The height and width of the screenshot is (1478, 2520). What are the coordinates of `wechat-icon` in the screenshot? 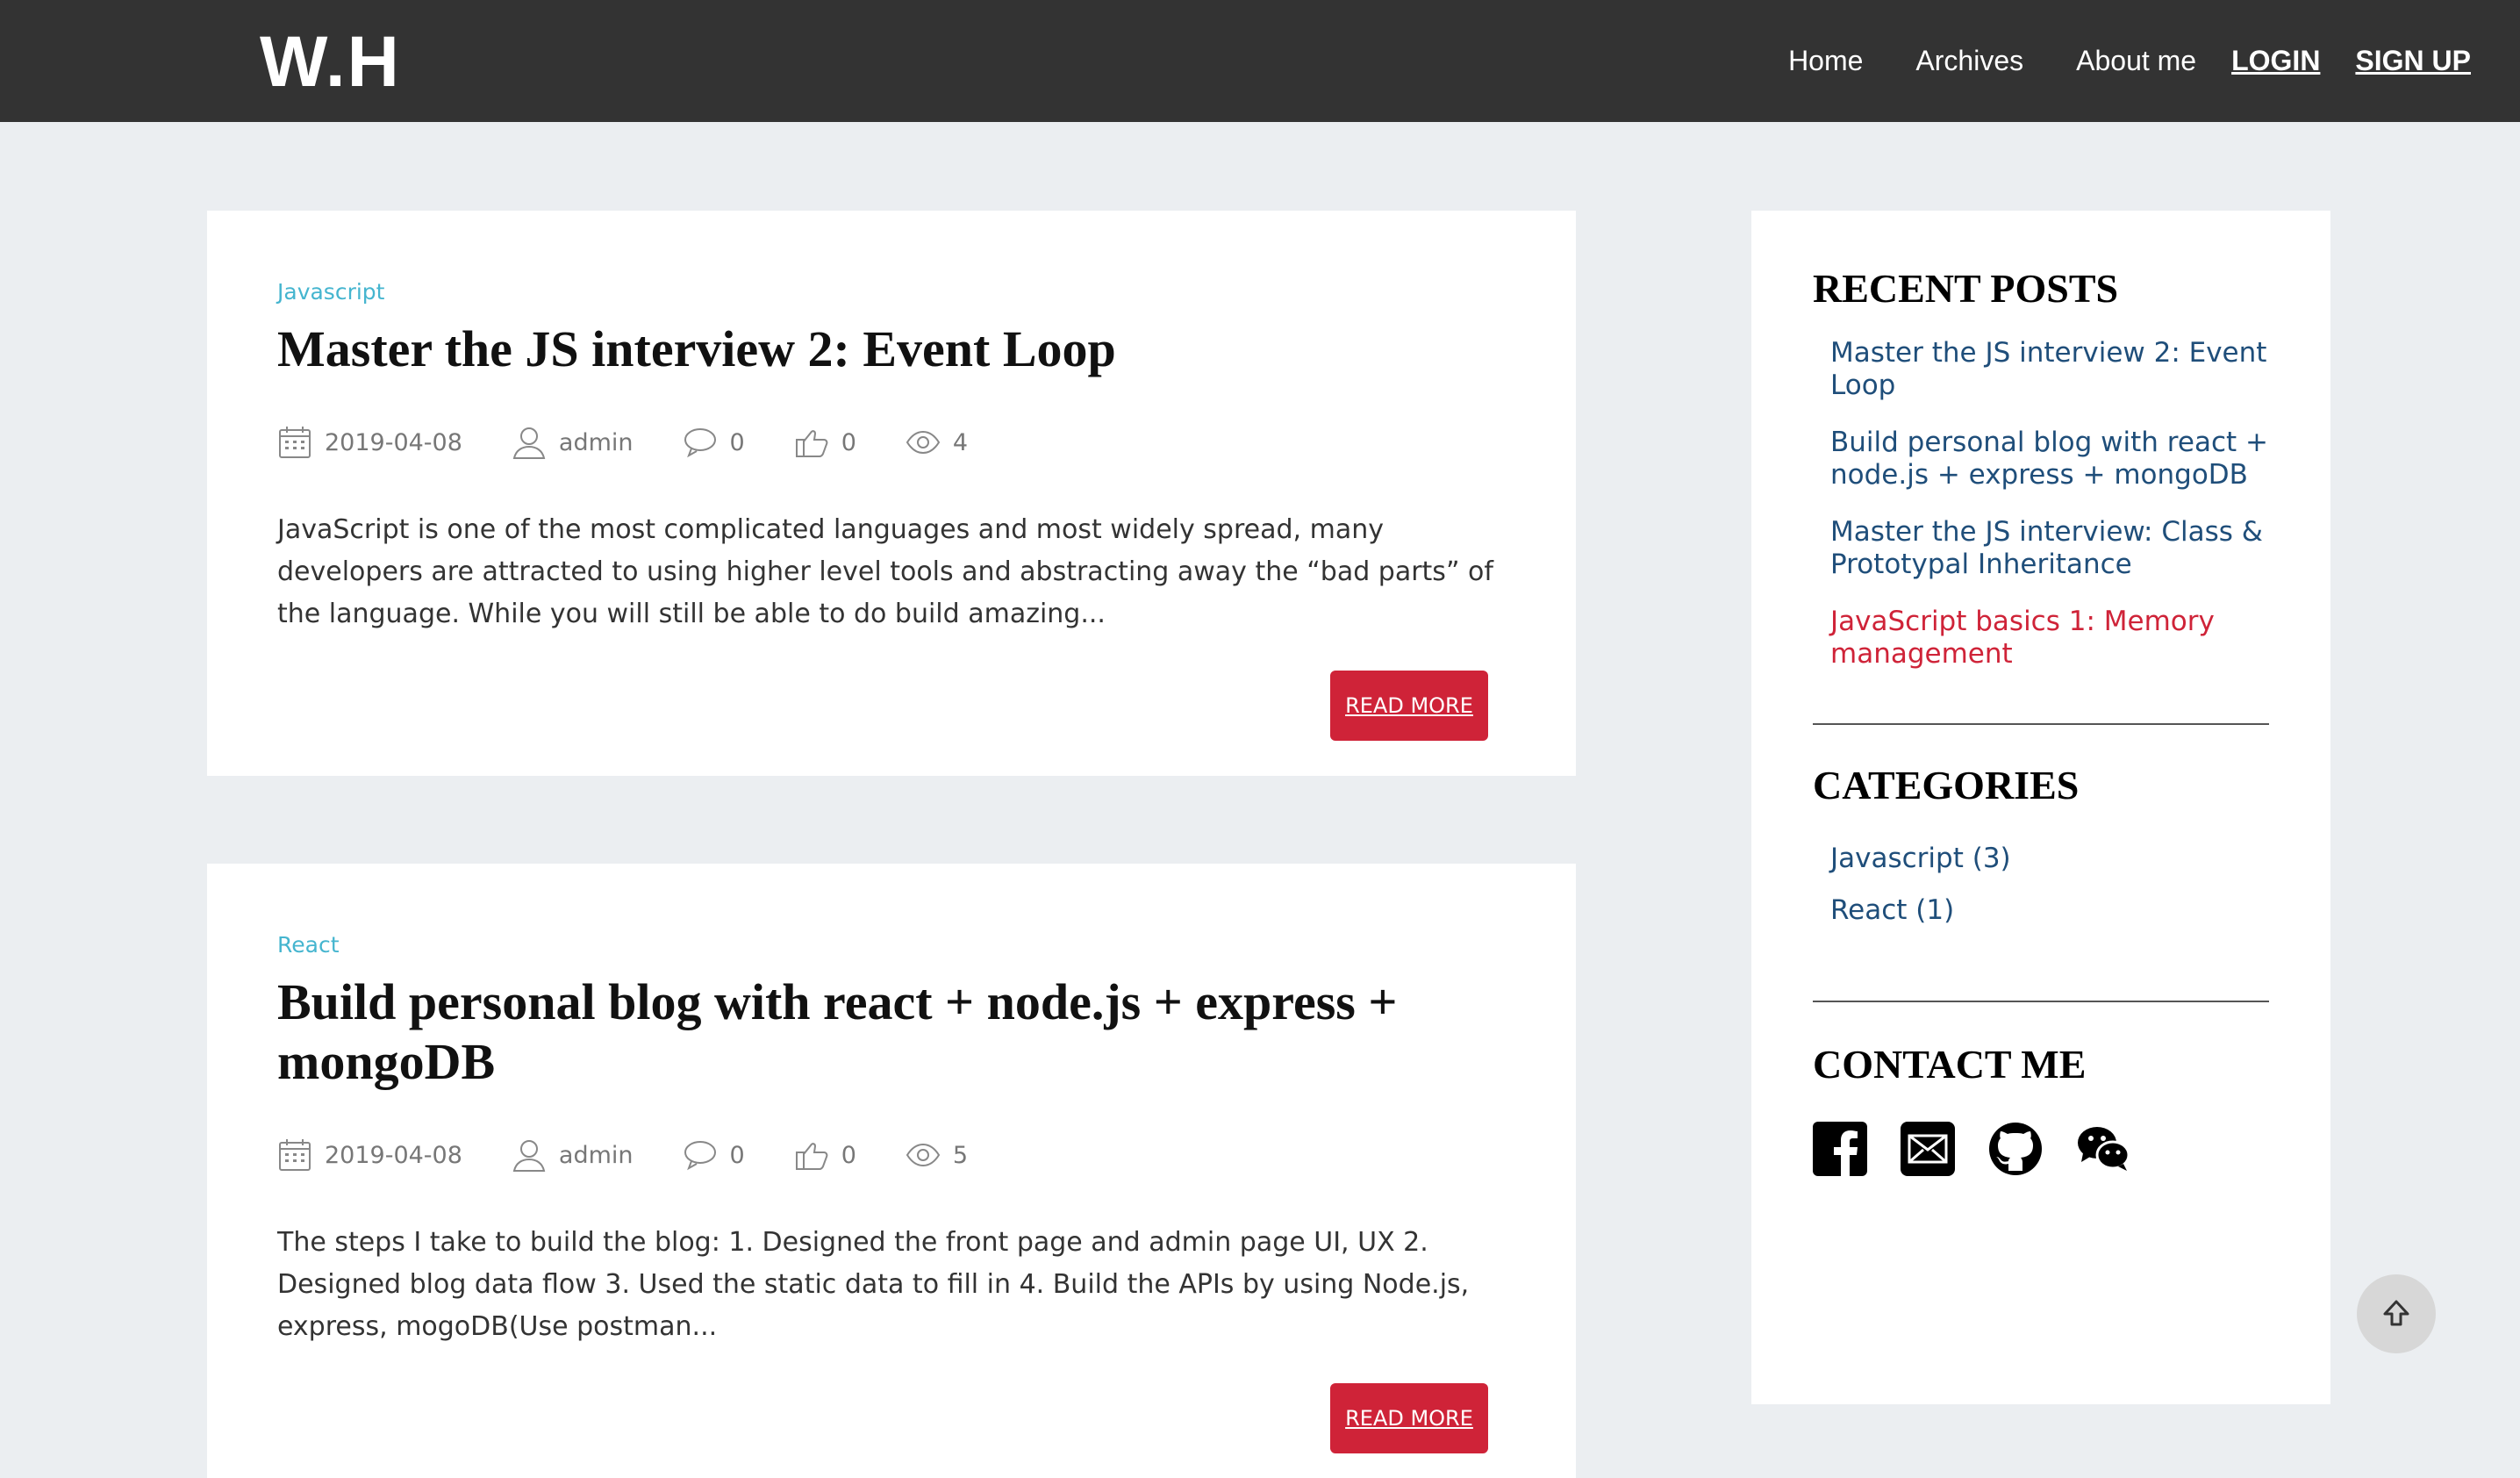 It's located at (2103, 1149).